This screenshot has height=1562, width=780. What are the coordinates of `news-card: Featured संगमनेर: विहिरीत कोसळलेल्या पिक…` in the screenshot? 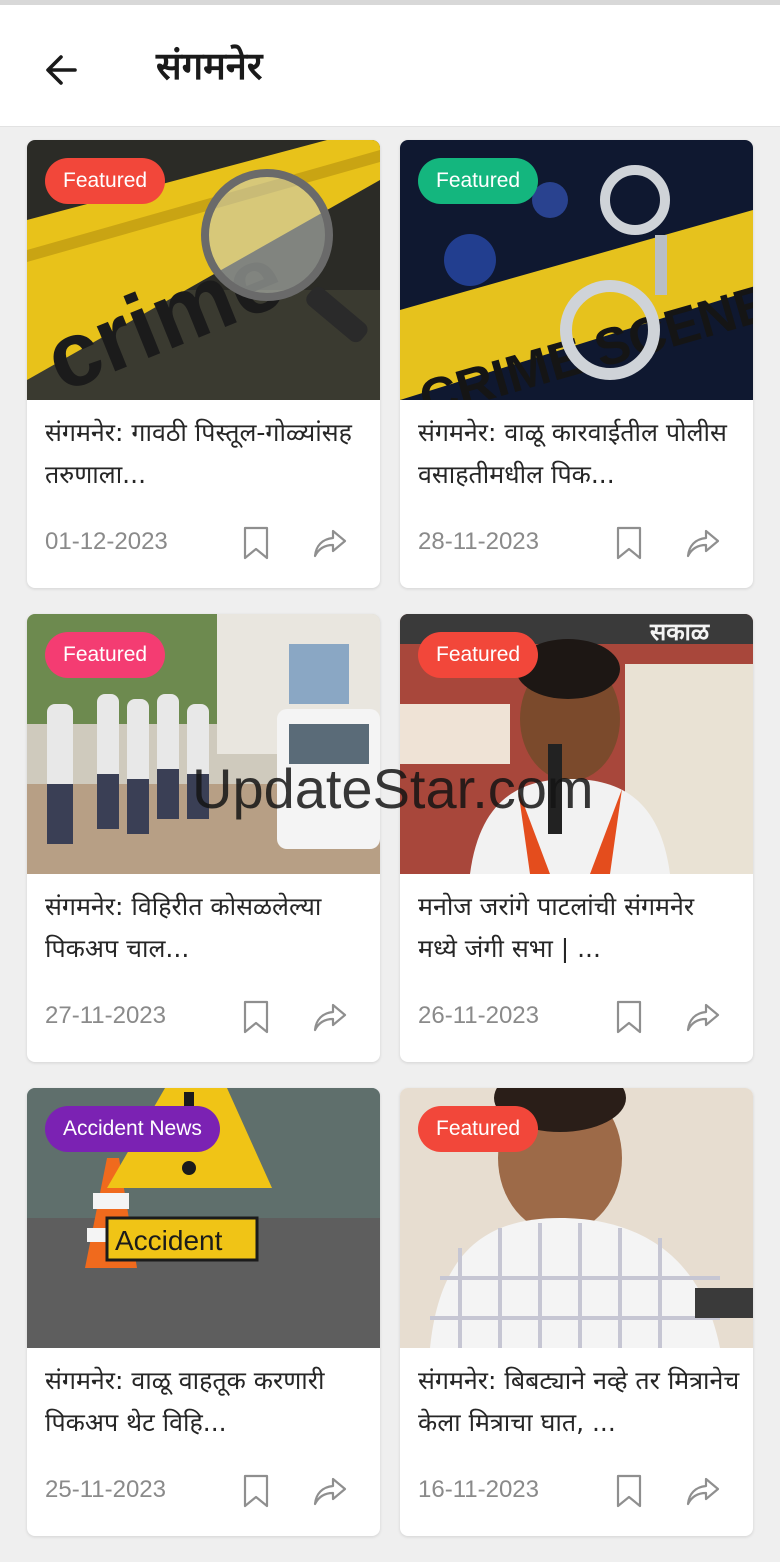 It's located at (203, 838).